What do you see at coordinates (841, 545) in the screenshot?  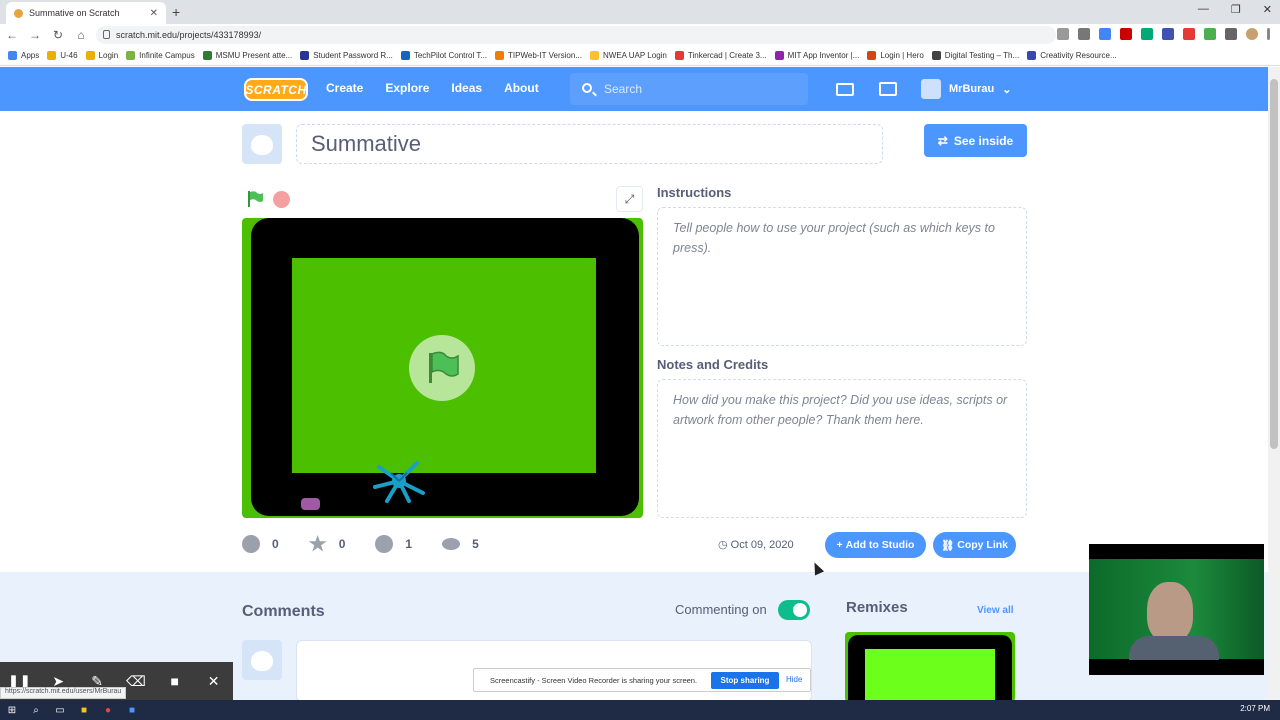 I see `plus-icon: +` at bounding box center [841, 545].